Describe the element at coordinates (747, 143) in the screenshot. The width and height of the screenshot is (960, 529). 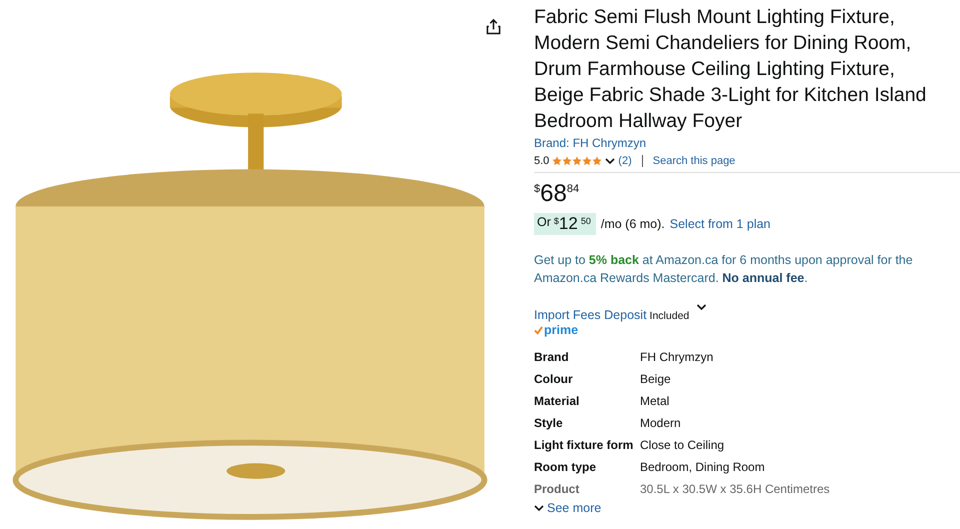
I see `brand-link: Brand: FH Chrymzyn` at that location.